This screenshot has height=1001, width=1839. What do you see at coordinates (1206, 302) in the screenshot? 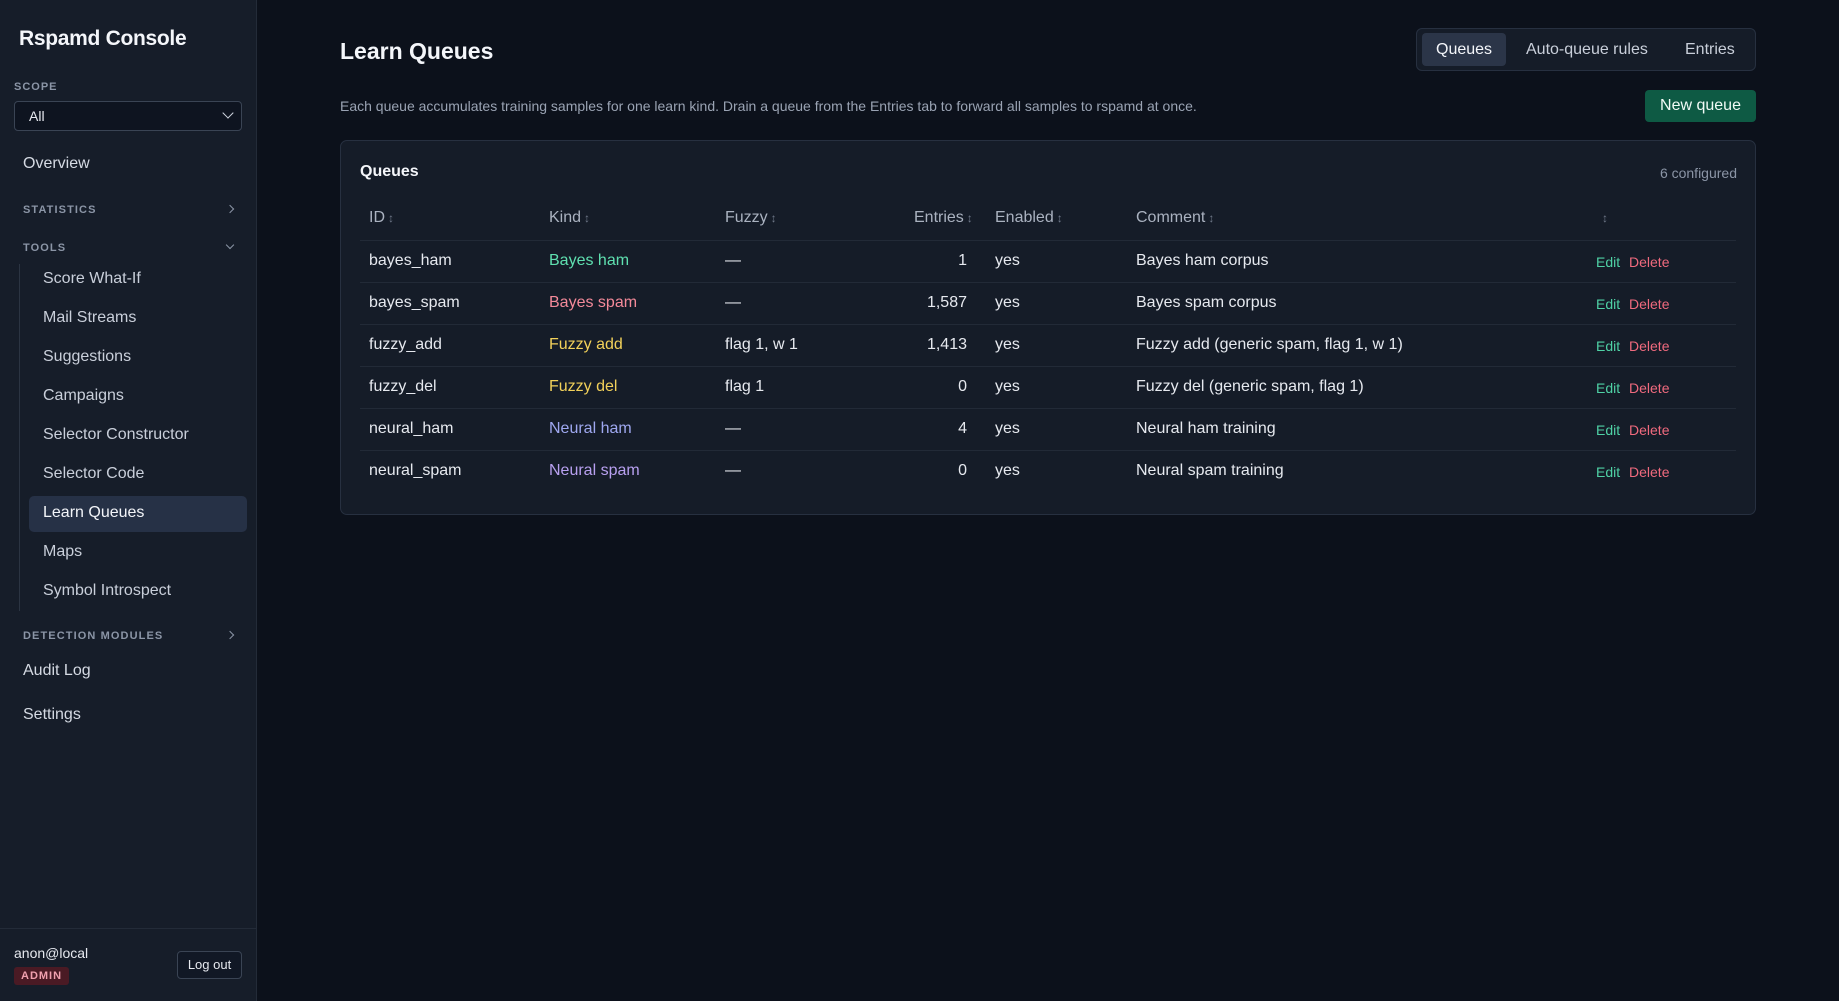
I see `queue-comment: Bayes spam corpus` at bounding box center [1206, 302].